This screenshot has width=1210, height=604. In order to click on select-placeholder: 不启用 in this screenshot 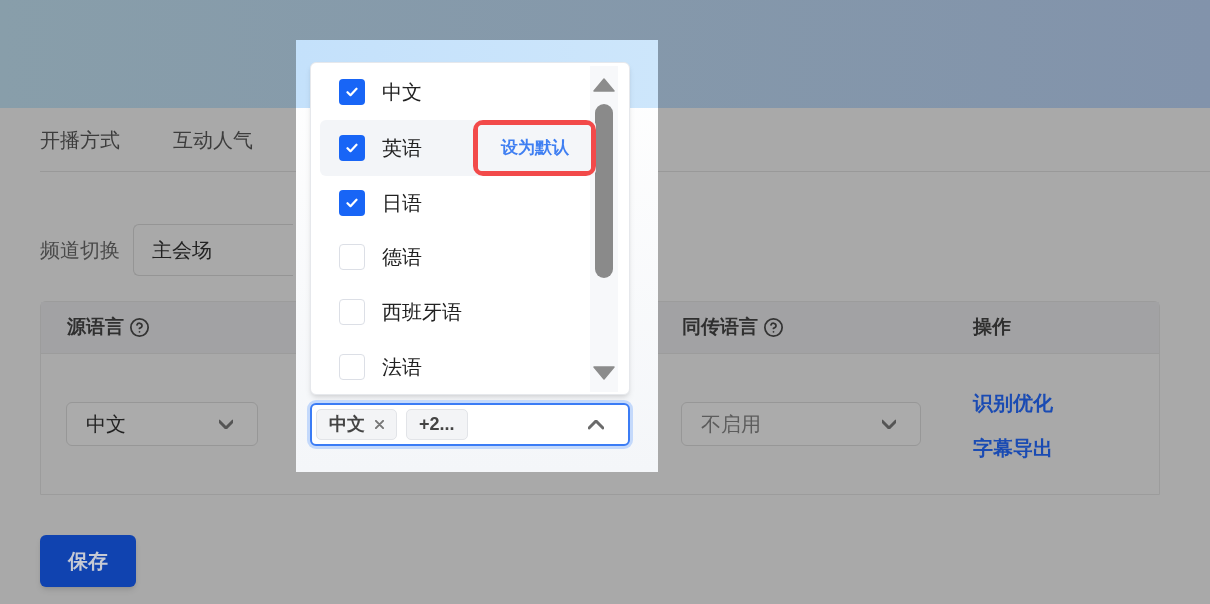, I will do `click(731, 424)`.